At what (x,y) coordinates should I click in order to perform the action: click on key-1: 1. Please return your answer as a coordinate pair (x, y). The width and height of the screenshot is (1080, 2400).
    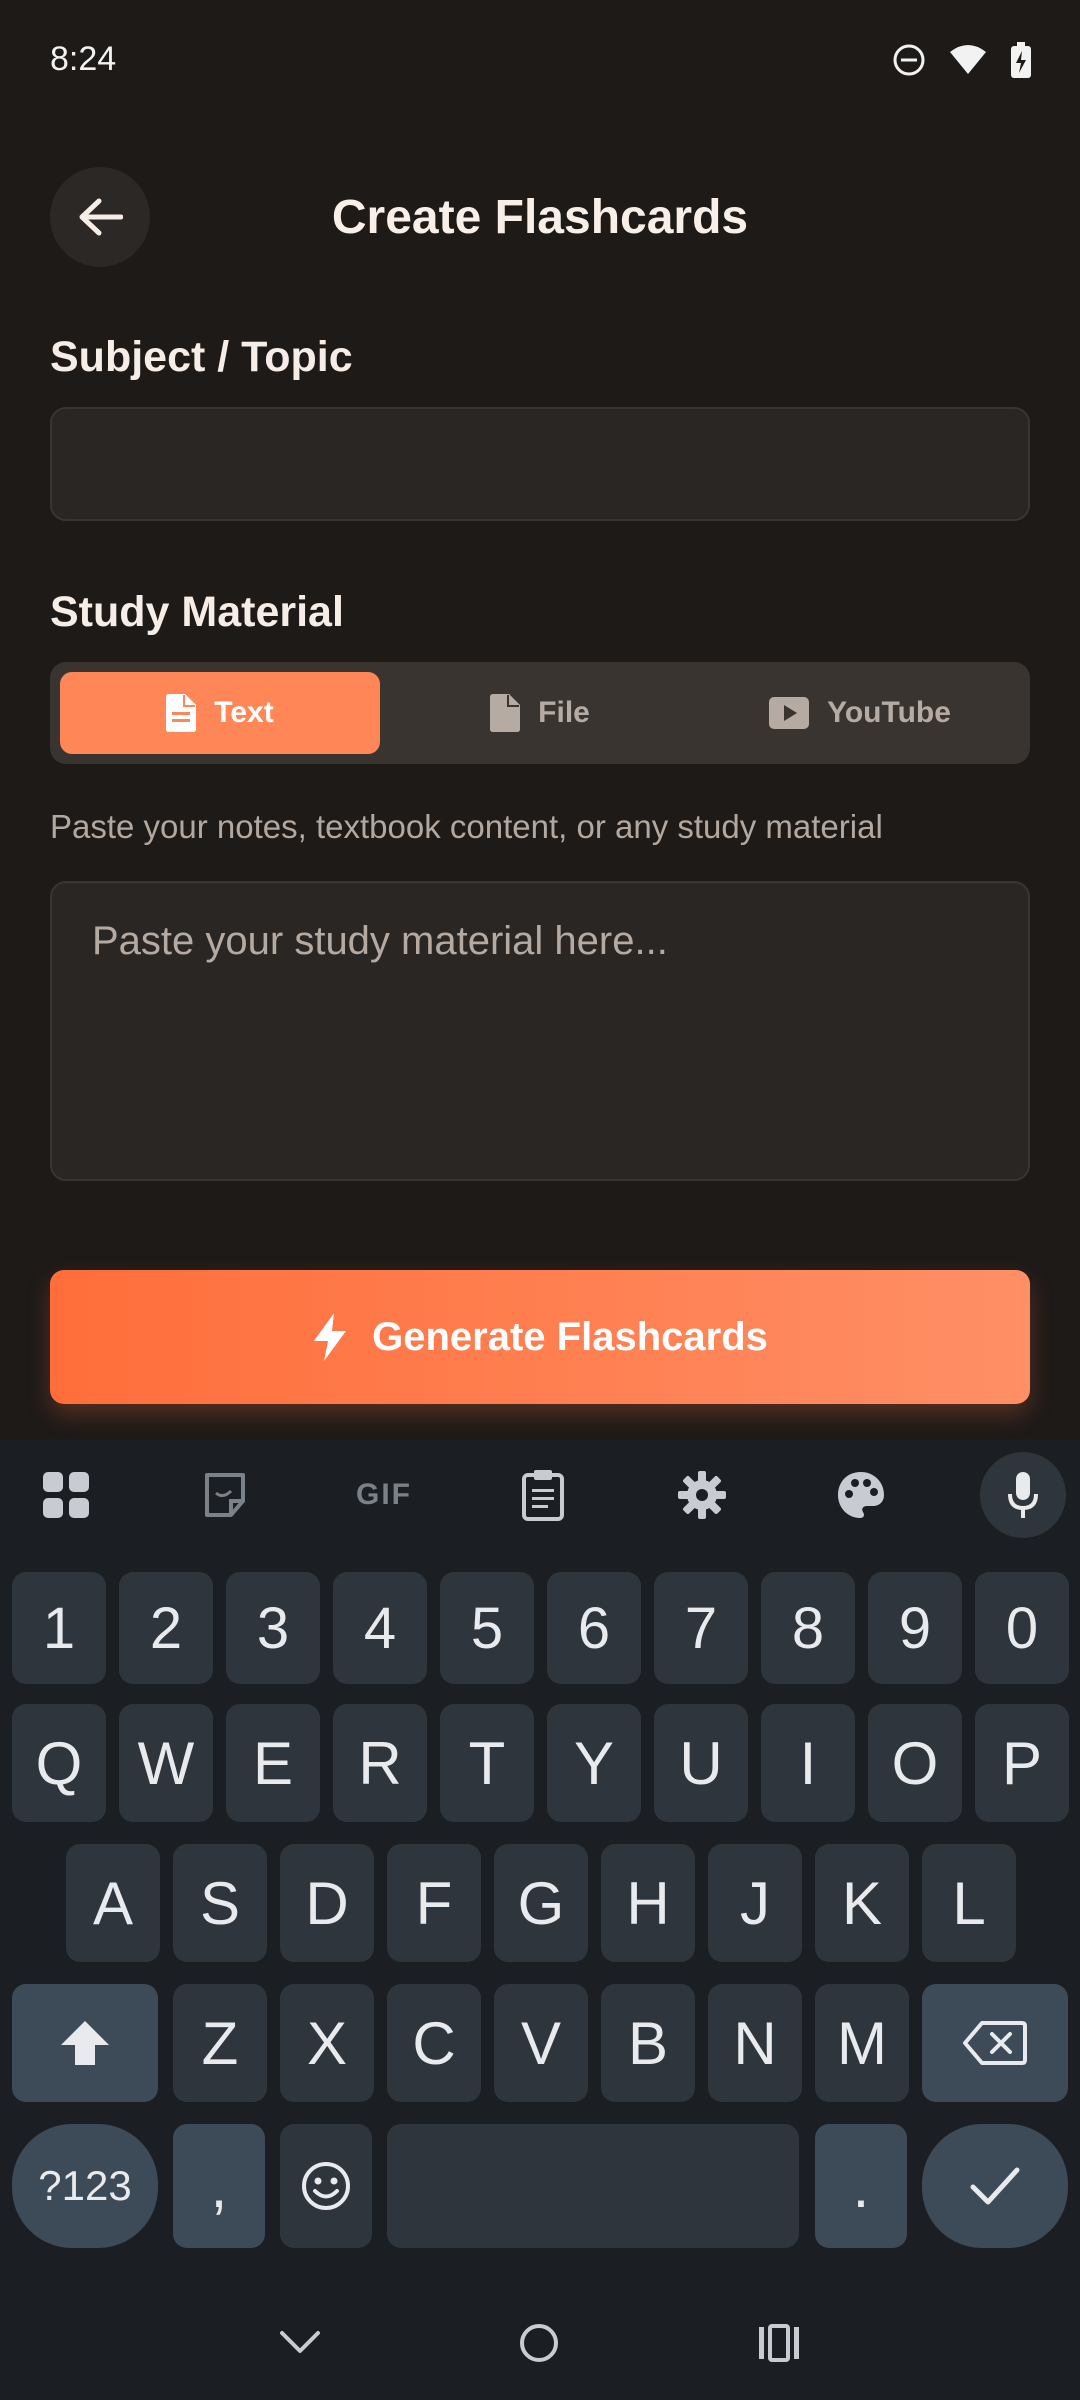
    Looking at the image, I should click on (59, 1628).